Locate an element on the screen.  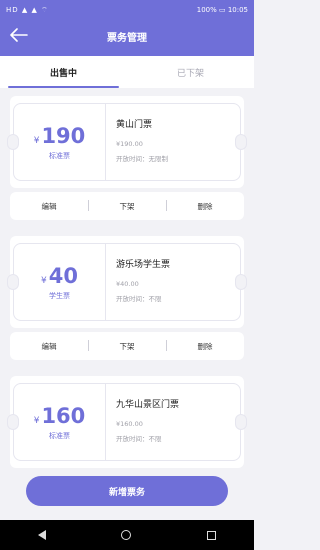
ticket-name: 黄山门票 is located at coordinates (134, 125).